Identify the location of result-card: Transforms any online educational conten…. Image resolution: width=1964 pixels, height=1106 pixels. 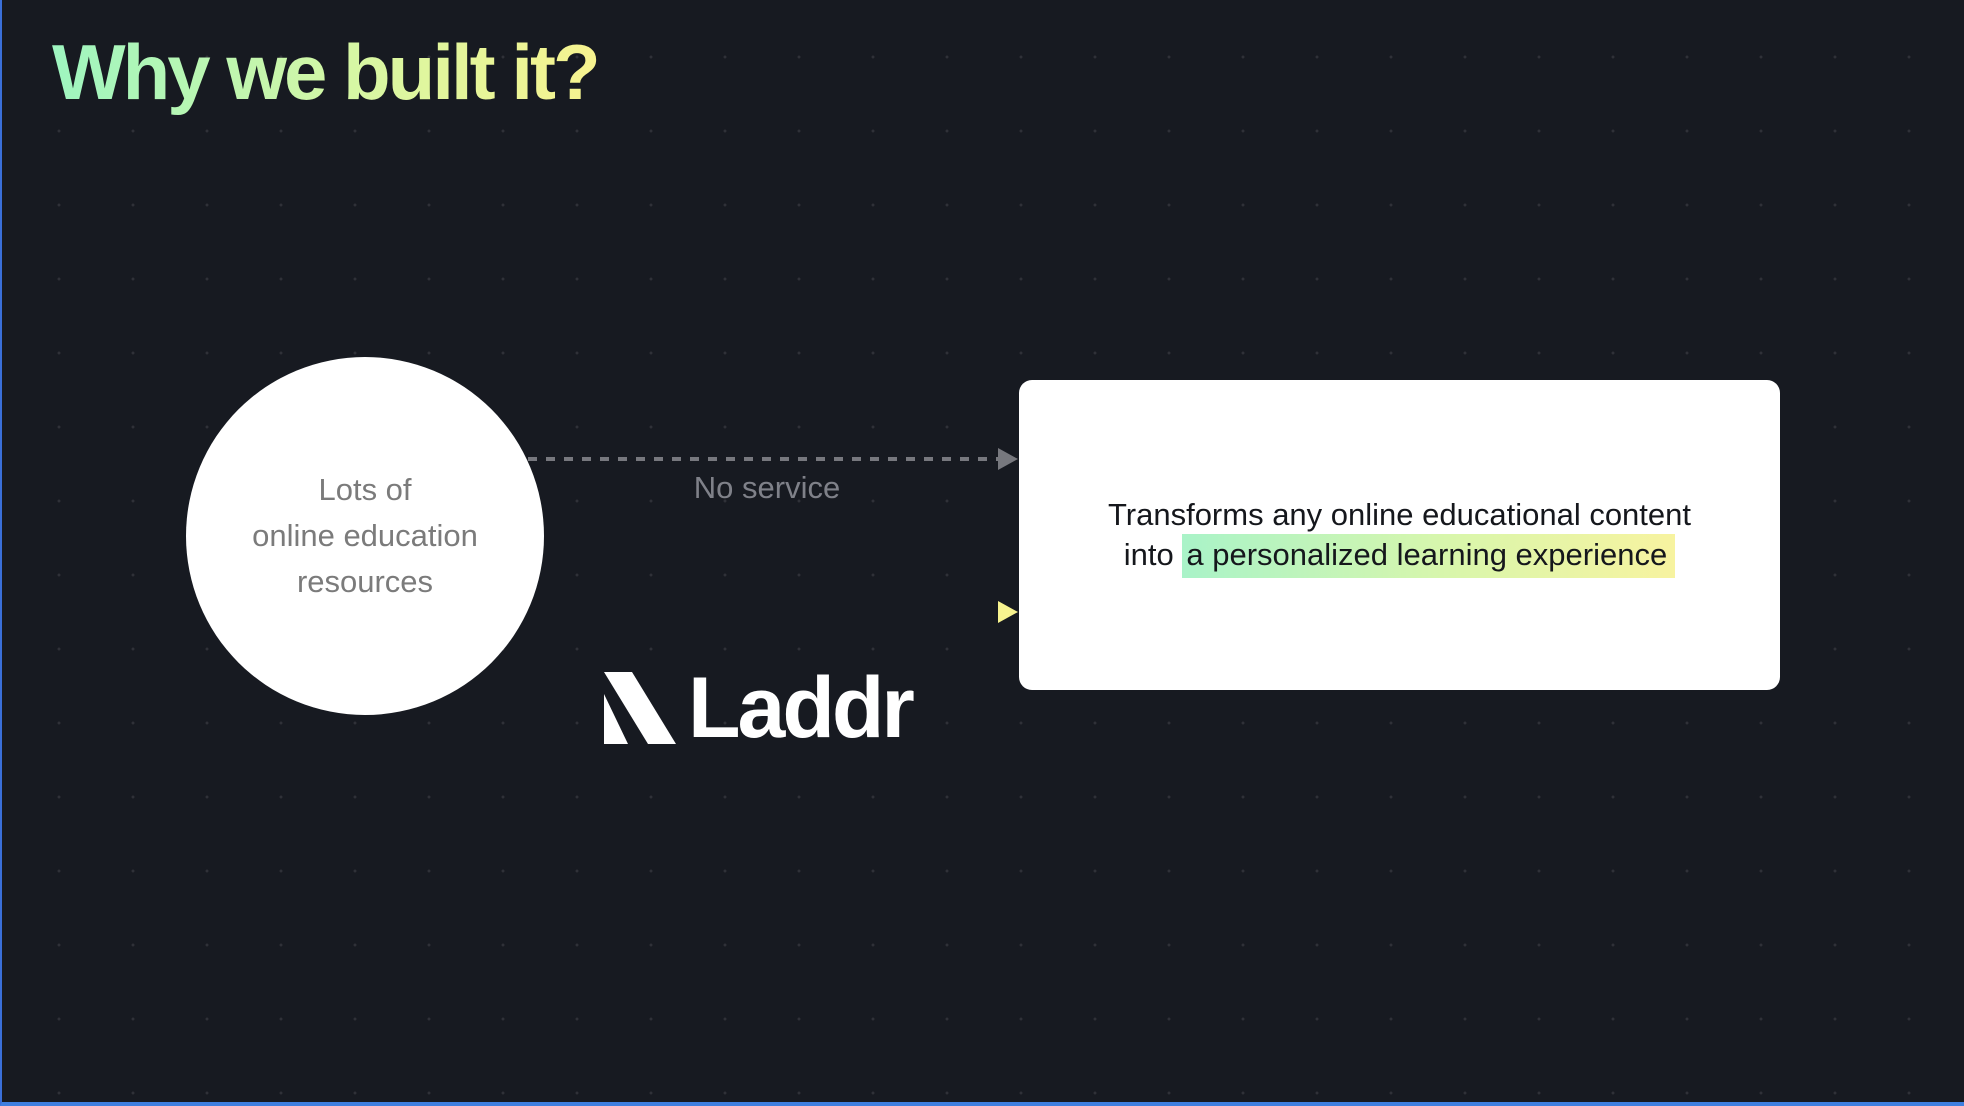
(1399, 535).